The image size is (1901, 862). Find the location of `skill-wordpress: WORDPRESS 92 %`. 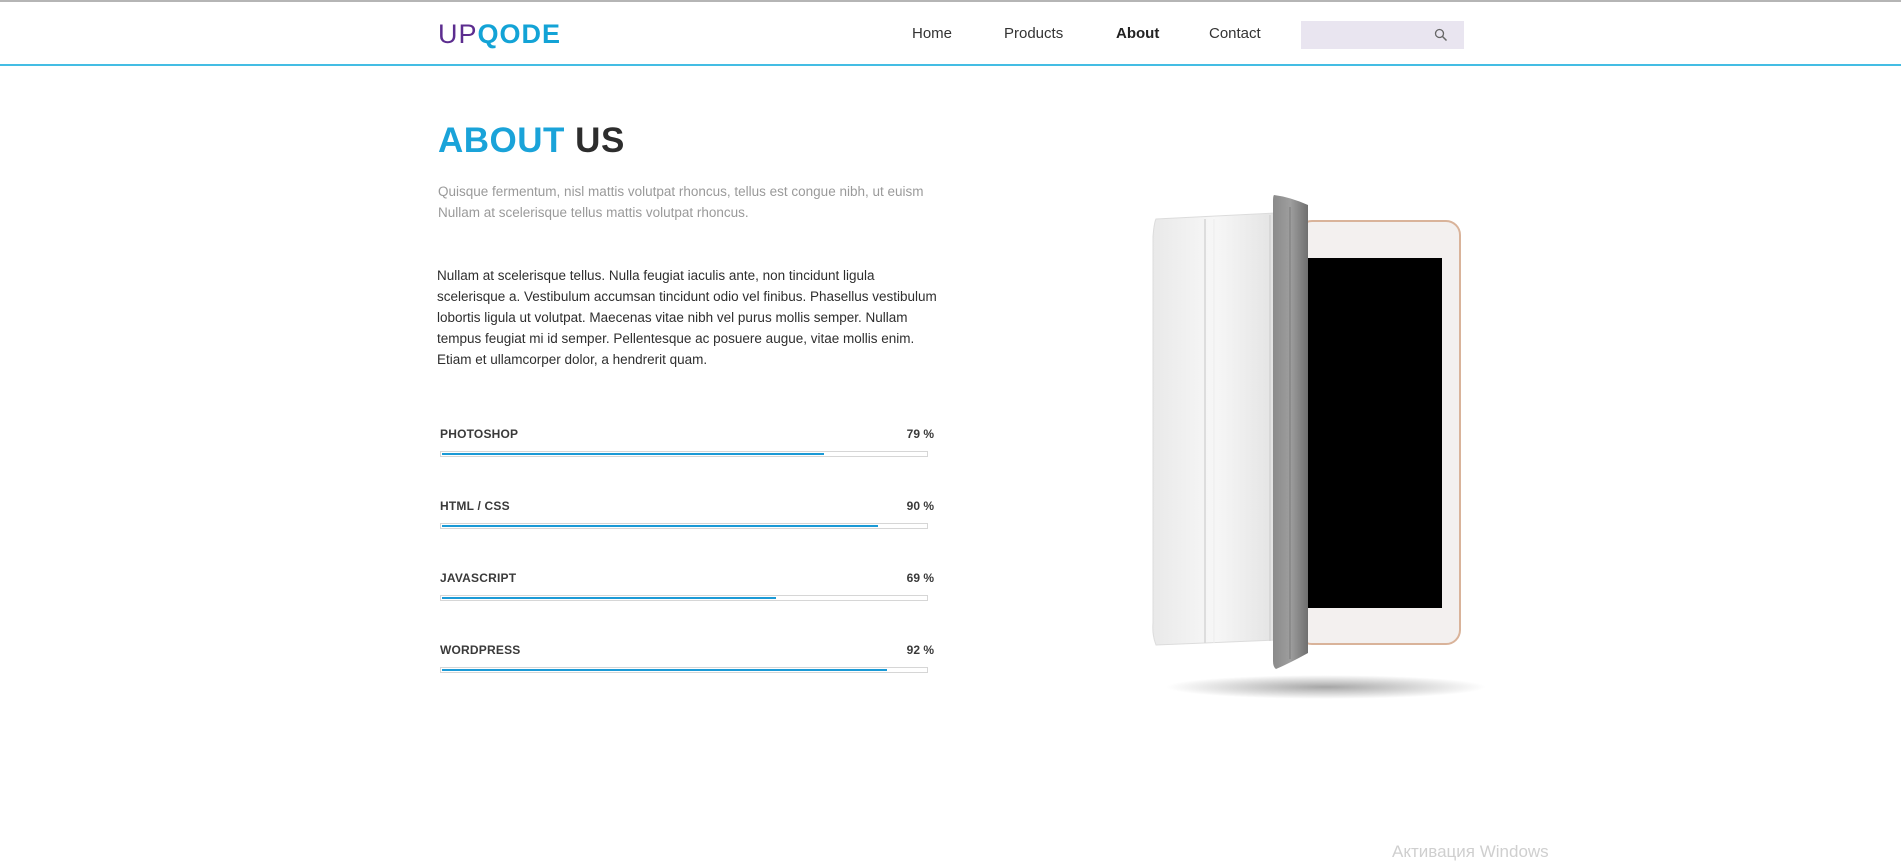

skill-wordpress: WORDPRESS 92 % is located at coordinates (687, 668).